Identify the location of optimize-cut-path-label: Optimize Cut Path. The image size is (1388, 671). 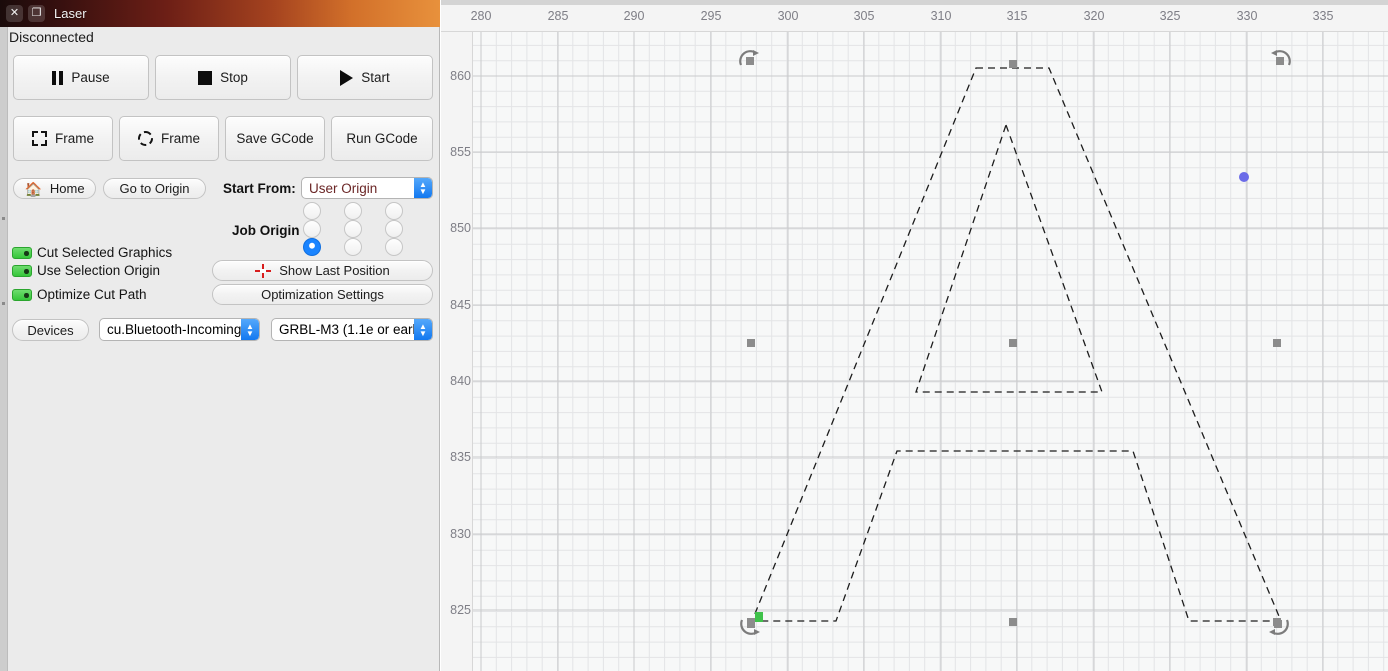
(92, 294).